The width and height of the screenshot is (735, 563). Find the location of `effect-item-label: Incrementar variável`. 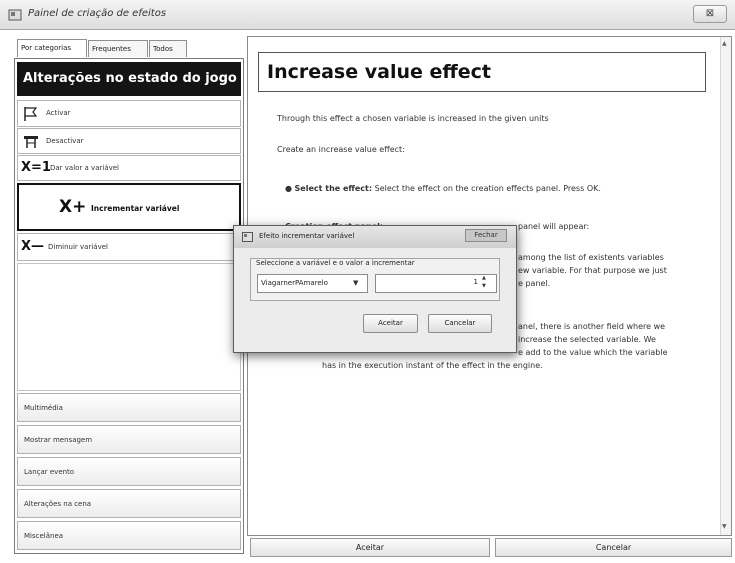

effect-item-label: Incrementar variável is located at coordinates (135, 208).